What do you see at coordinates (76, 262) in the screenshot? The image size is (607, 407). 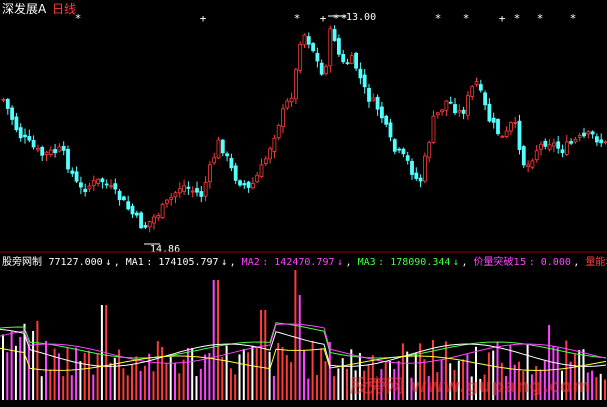 I see `current-volume: 77127.000` at bounding box center [76, 262].